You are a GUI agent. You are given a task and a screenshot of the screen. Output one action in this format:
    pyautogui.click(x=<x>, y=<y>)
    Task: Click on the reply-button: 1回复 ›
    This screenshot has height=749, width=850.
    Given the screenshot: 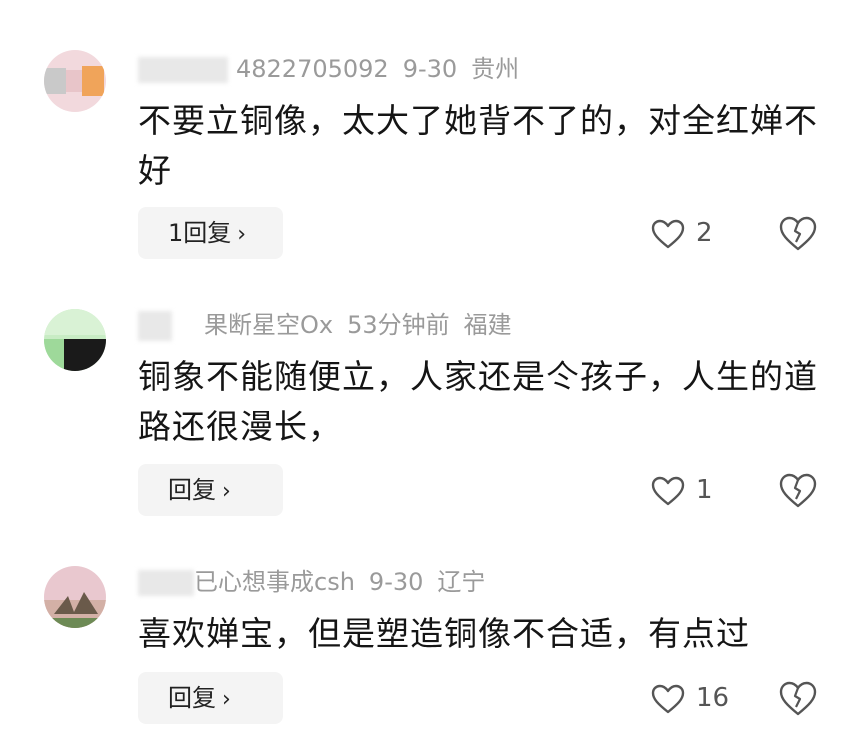 What is the action you would take?
    pyautogui.click(x=210, y=233)
    